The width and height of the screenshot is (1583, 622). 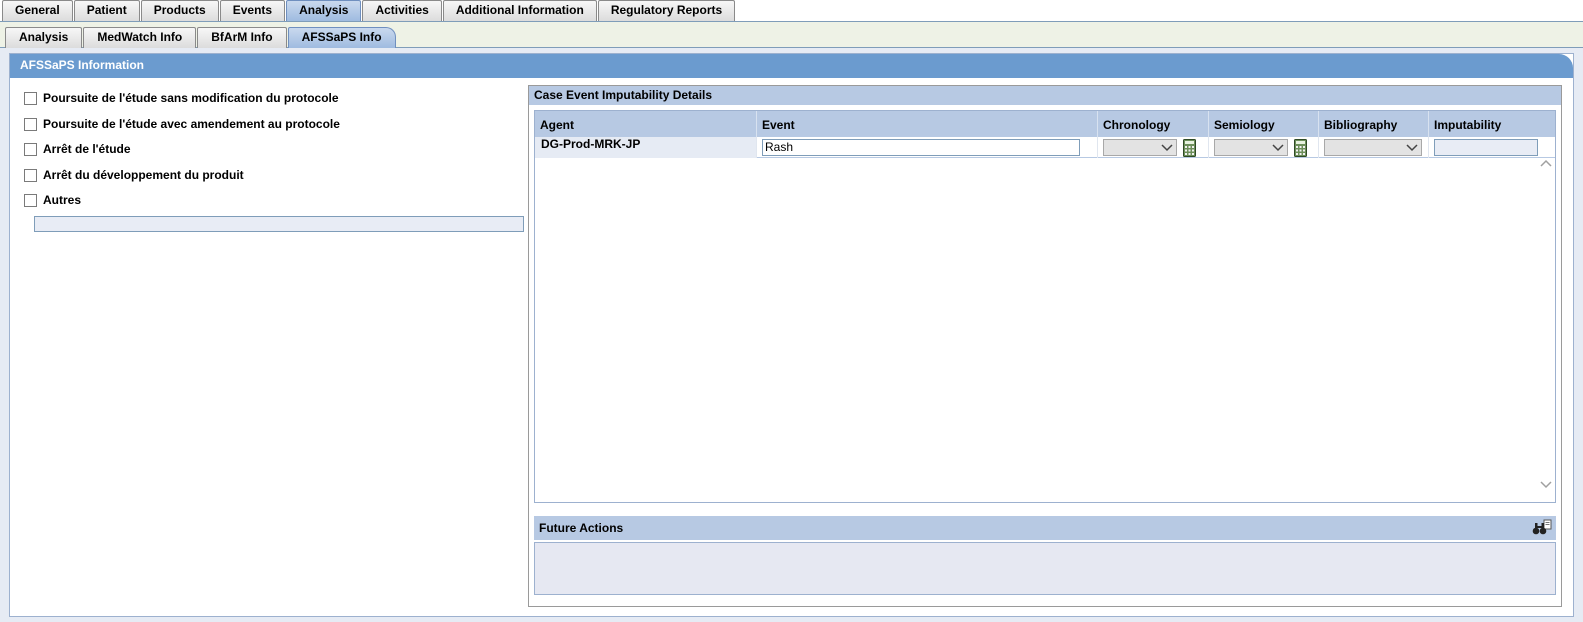 I want to click on tab-events: Events, so click(x=252, y=10).